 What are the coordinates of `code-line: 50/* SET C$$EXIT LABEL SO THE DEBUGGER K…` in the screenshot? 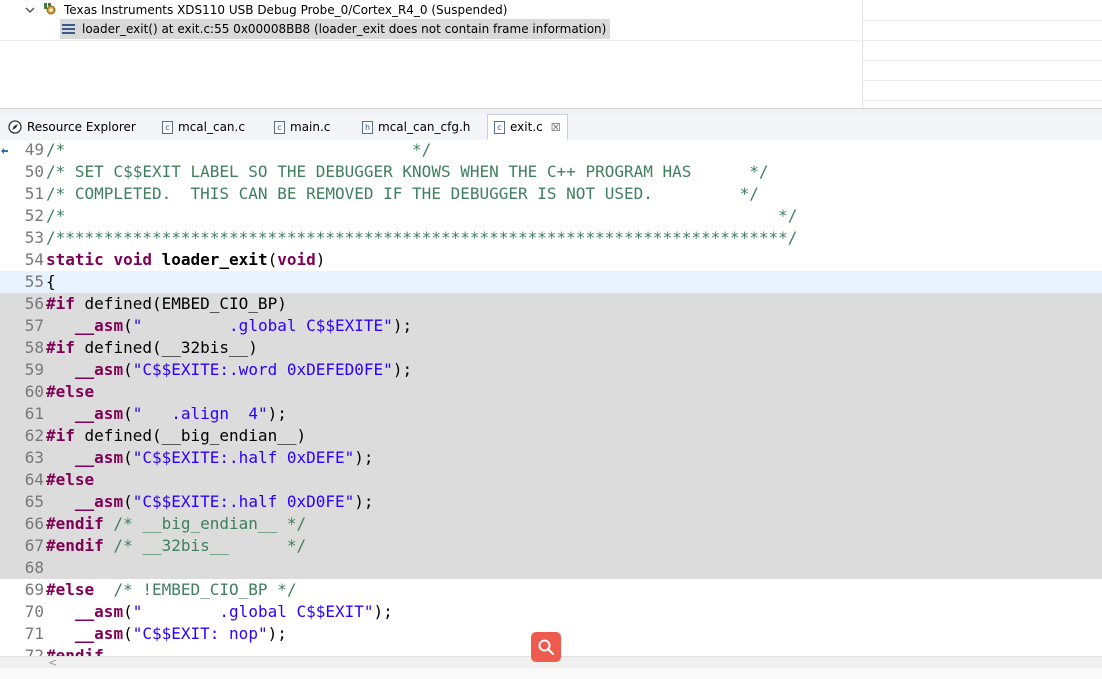 It's located at (551, 172).